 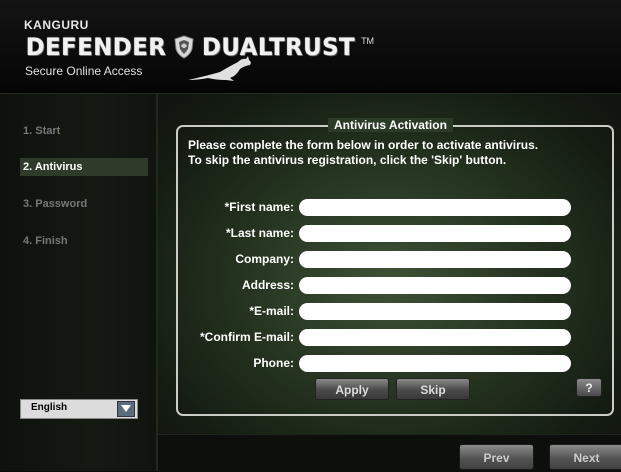 I want to click on confirm-email-label: *Confirm E-mail:, so click(x=246, y=337).